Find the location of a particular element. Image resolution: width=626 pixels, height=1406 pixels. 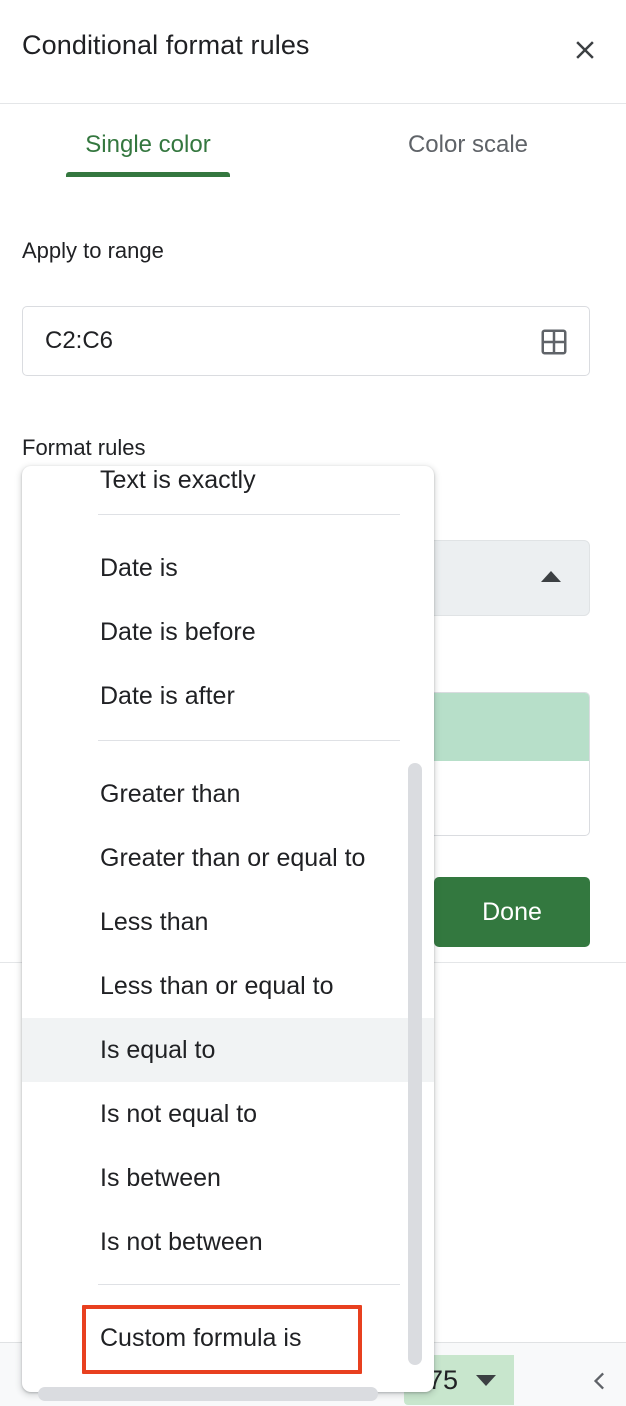

tab-color-scale: Color scale is located at coordinates (468, 145).